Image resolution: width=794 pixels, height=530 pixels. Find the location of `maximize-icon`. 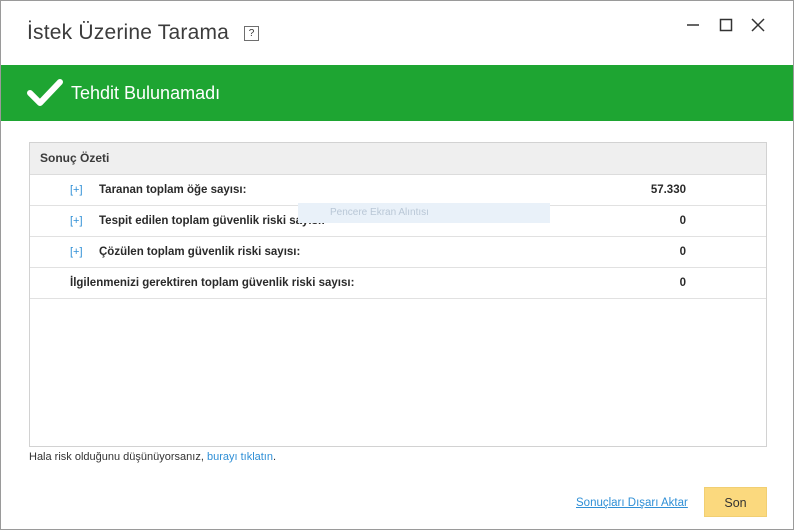

maximize-icon is located at coordinates (726, 25).